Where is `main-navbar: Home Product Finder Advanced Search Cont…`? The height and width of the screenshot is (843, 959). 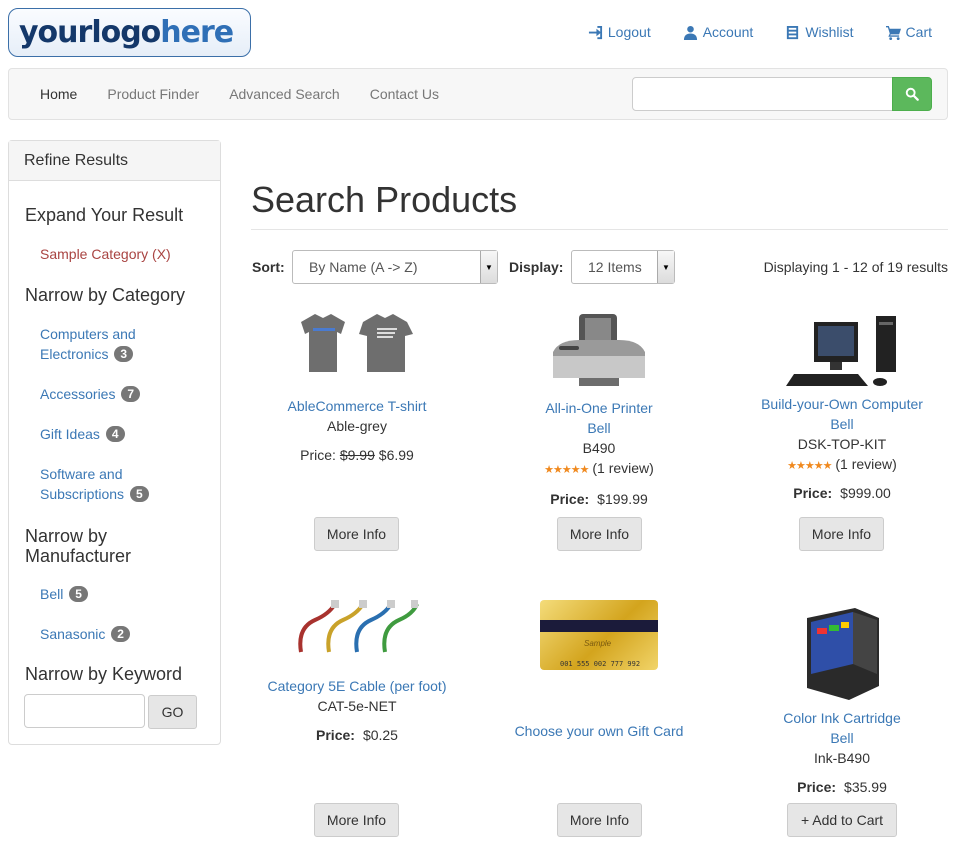 main-navbar: Home Product Finder Advanced Search Cont… is located at coordinates (478, 94).